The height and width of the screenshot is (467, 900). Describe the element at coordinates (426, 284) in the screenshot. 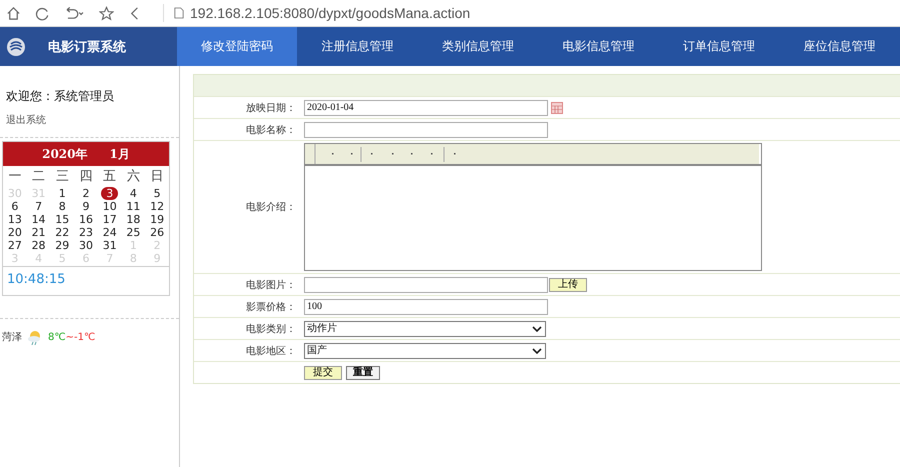

I see `file-field` at that location.